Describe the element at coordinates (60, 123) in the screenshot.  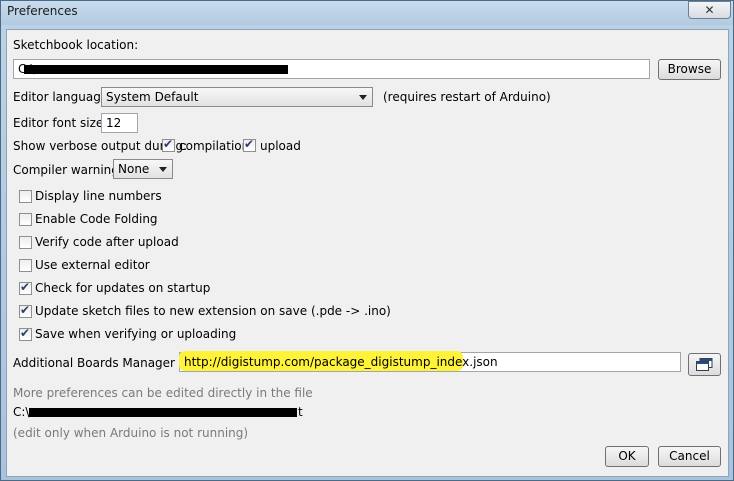
I see `font-size-label: Editor font size:` at that location.